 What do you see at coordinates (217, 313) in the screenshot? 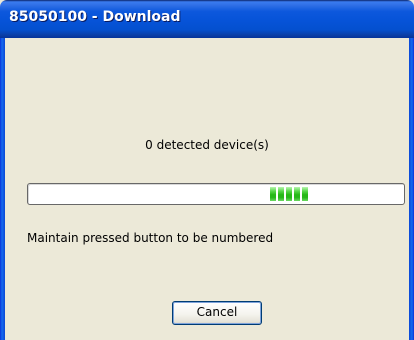
I see `cancel-button: Cancel` at bounding box center [217, 313].